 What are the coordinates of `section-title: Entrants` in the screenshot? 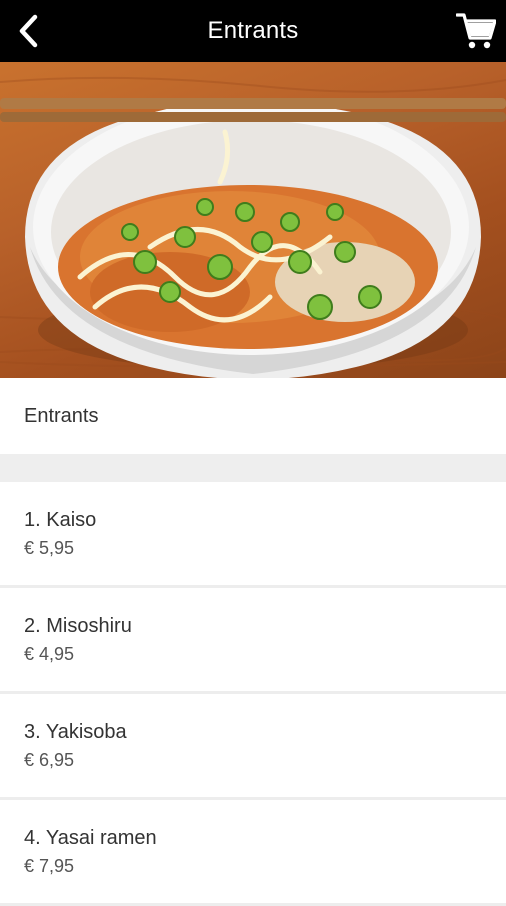 It's located at (253, 416).